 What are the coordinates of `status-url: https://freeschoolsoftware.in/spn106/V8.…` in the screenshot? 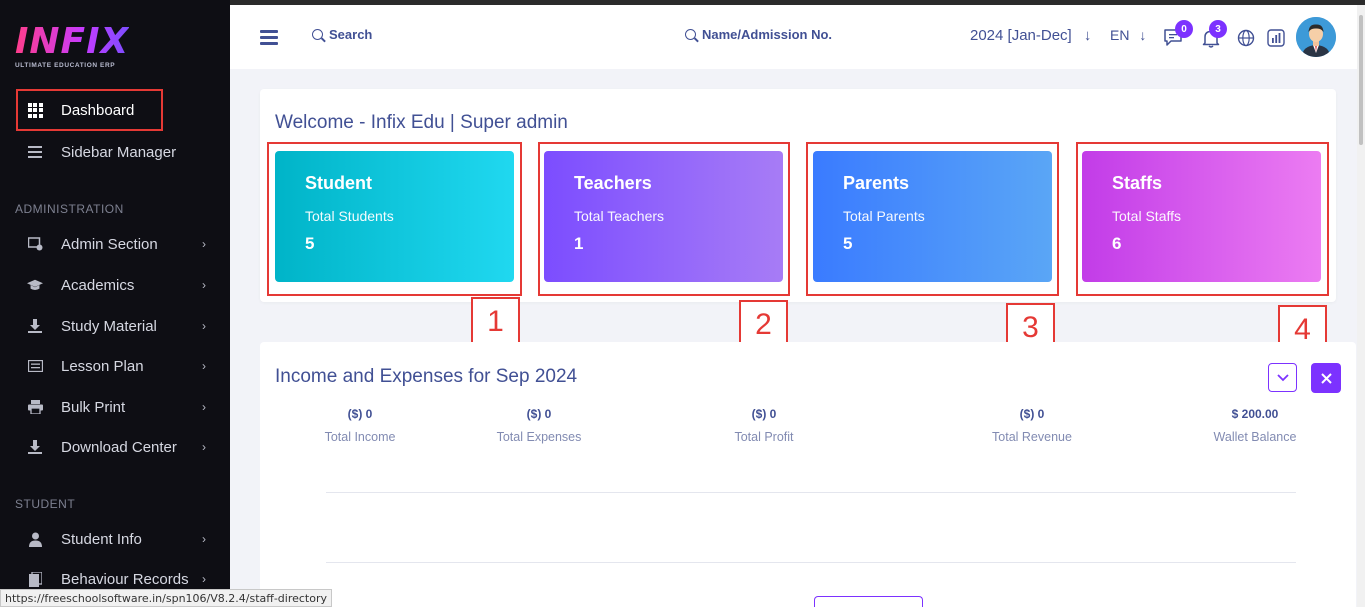 It's located at (166, 598).